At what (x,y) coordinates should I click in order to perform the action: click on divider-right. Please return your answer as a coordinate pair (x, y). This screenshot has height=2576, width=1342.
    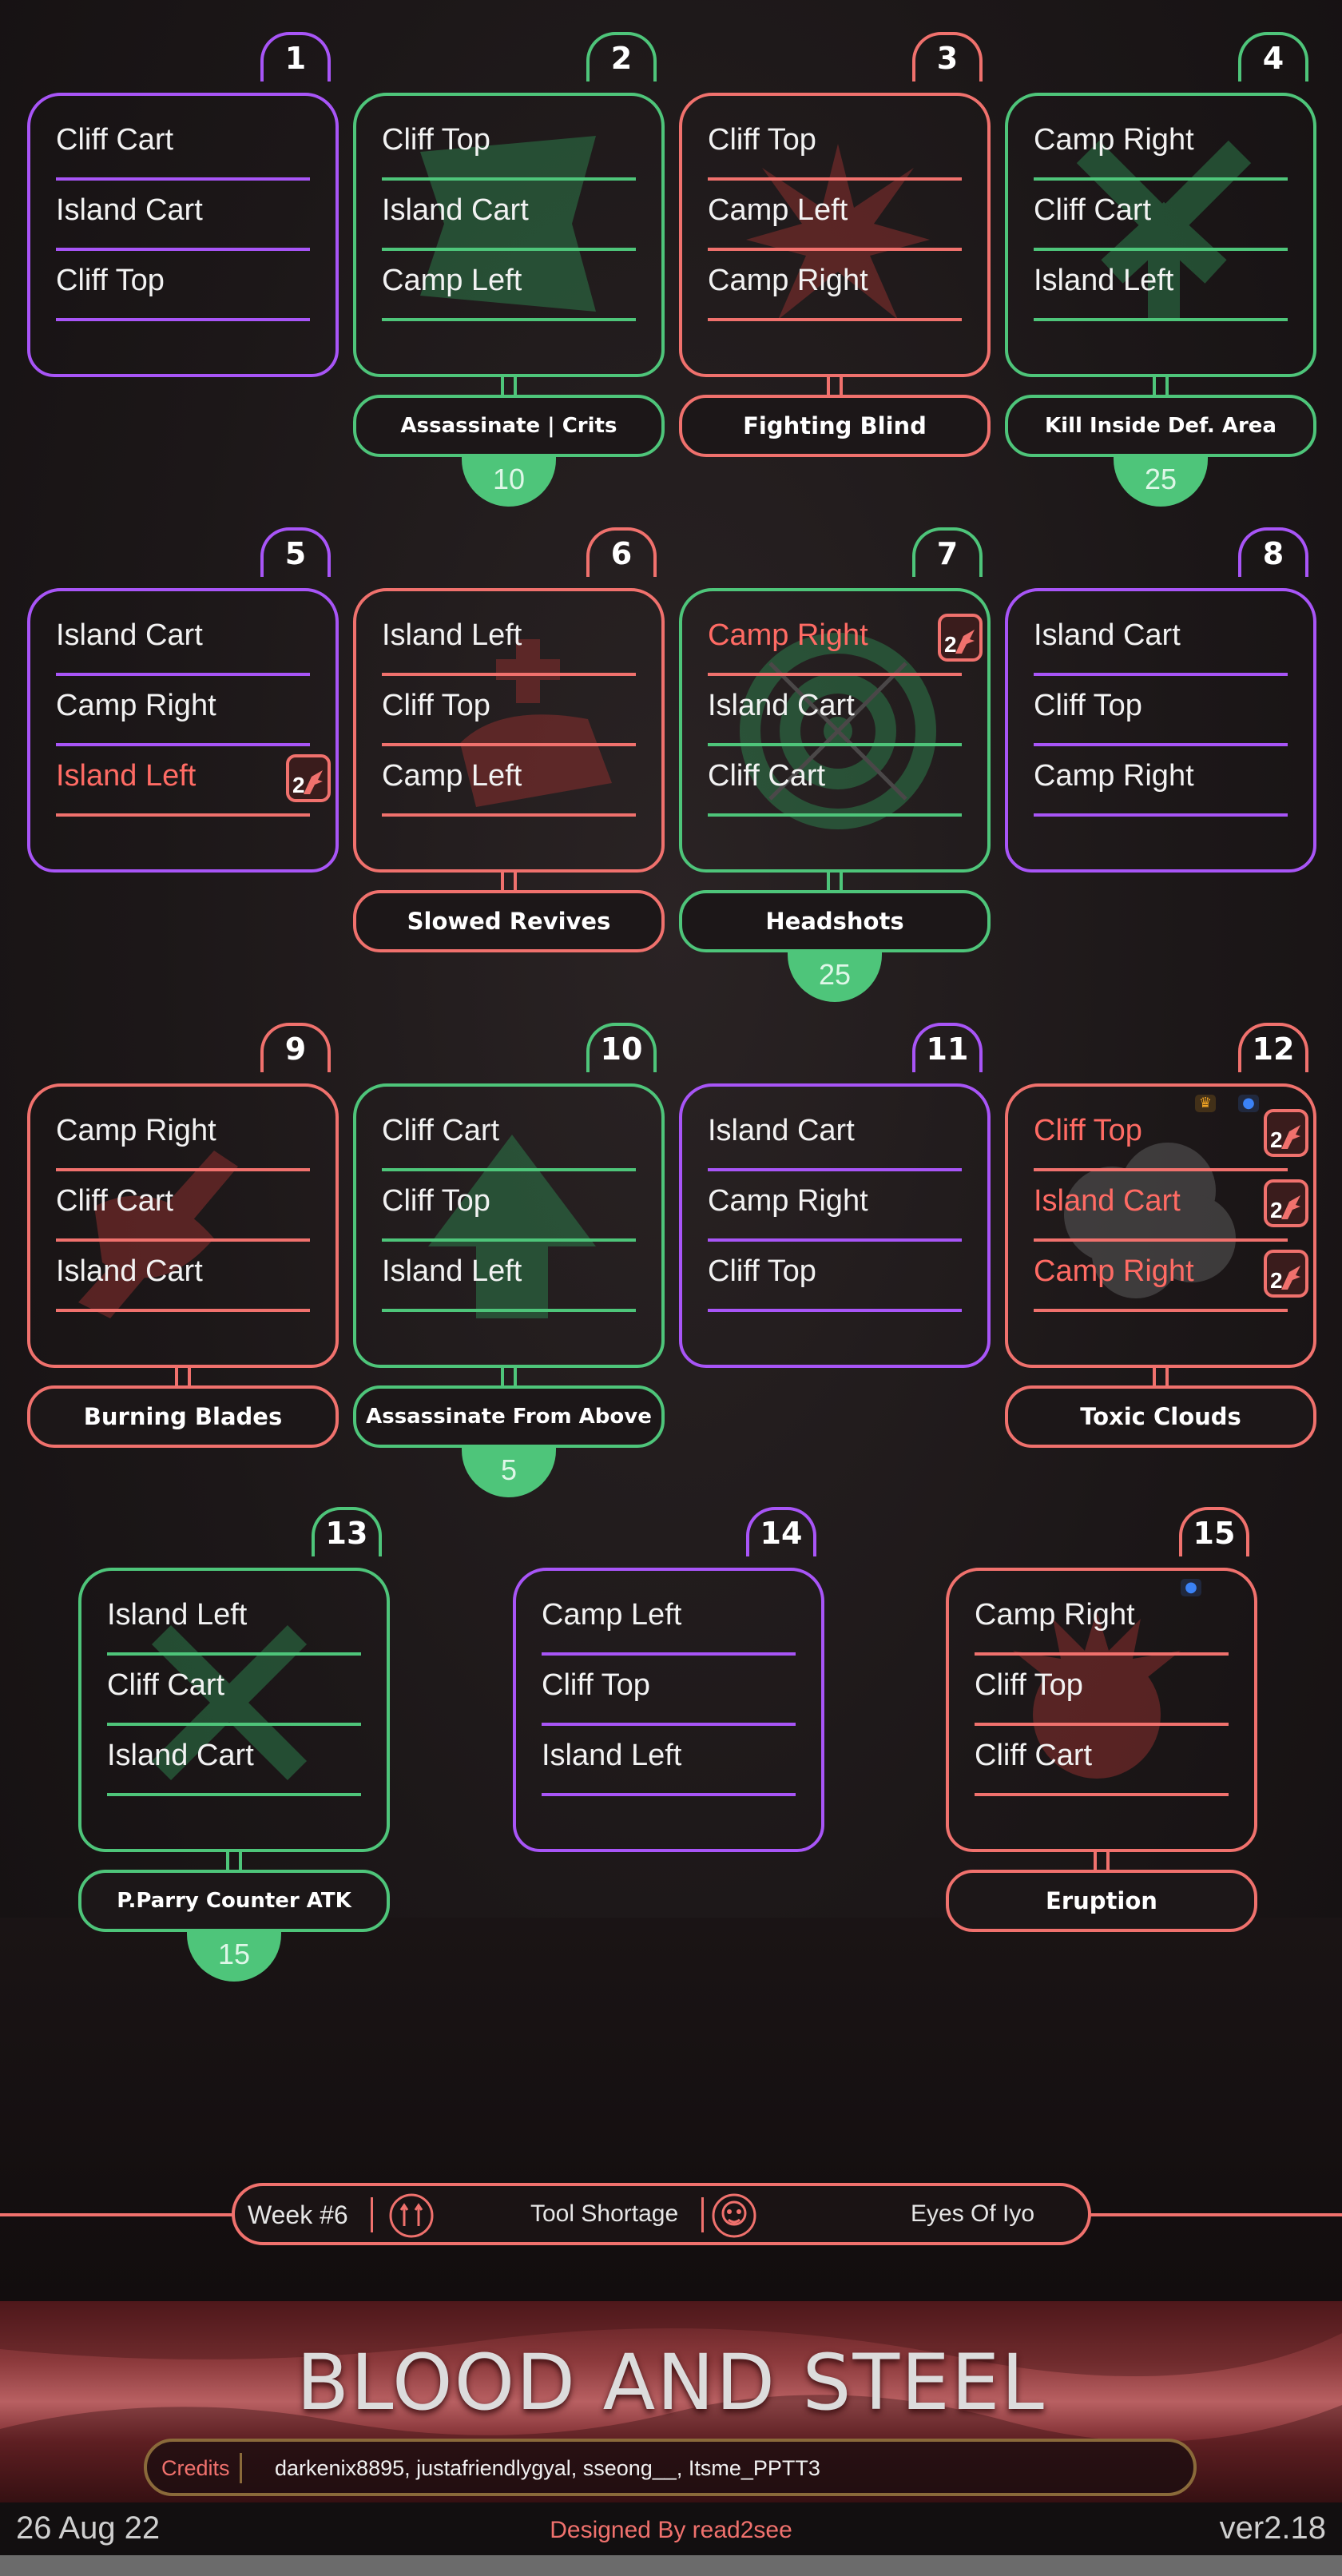
    Looking at the image, I should click on (1216, 2214).